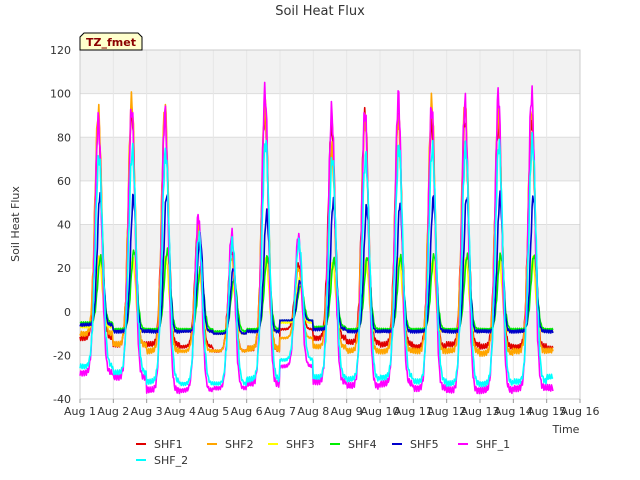 Image resolution: width=640 pixels, height=480 pixels. What do you see at coordinates (362, 444) in the screenshot?
I see `legend-label: SHF4` at bounding box center [362, 444].